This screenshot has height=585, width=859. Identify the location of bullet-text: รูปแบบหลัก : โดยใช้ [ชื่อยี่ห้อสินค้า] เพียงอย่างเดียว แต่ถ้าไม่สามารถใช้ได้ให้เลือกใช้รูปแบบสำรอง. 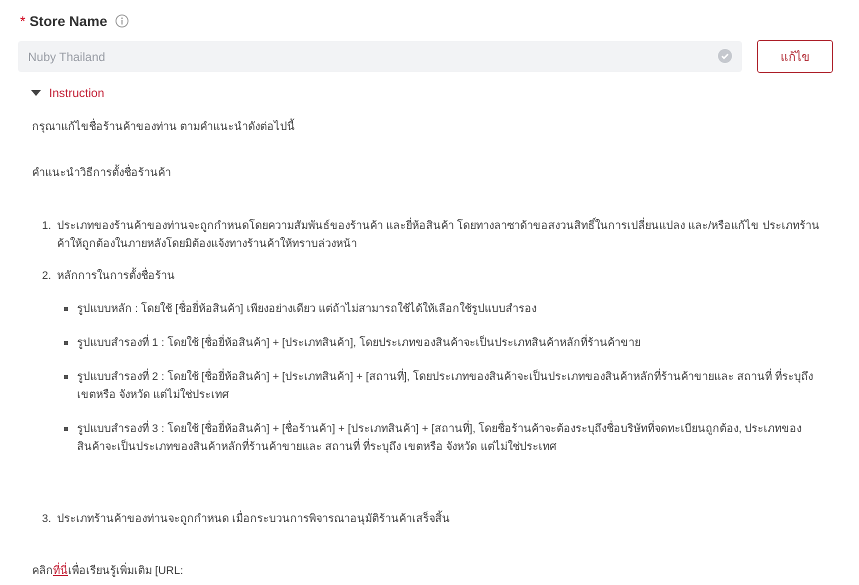
(306, 309).